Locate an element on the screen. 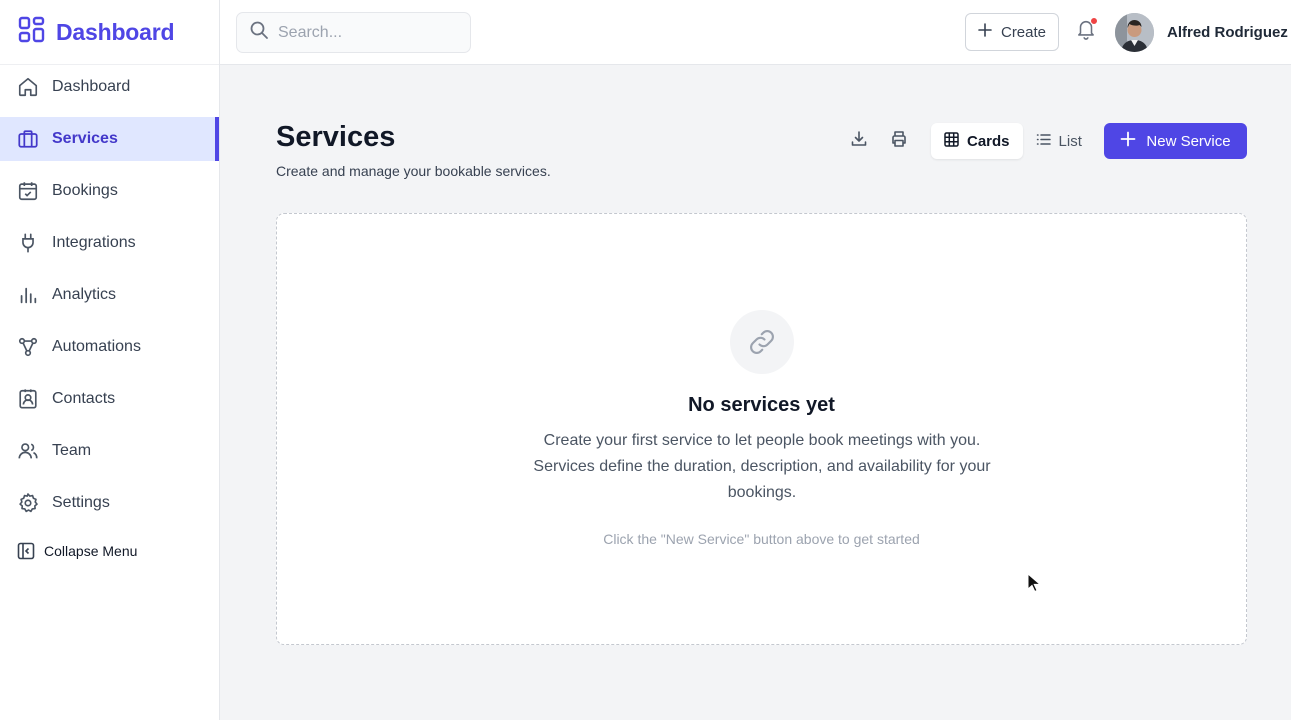 This screenshot has height=720, width=1291. sidebar-item-label: Team is located at coordinates (72, 450).